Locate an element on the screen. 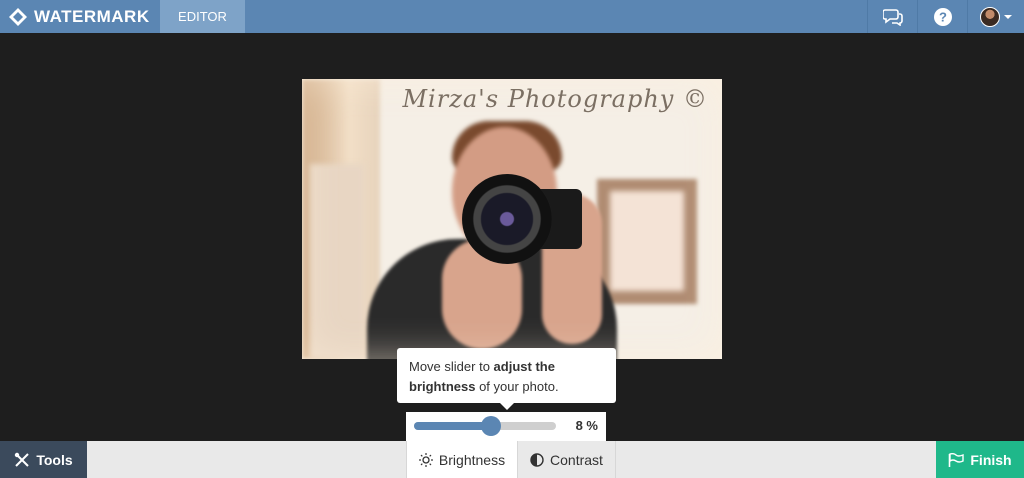 The width and height of the screenshot is (1024, 478). tab-brightness: Brightness is located at coordinates (462, 459).